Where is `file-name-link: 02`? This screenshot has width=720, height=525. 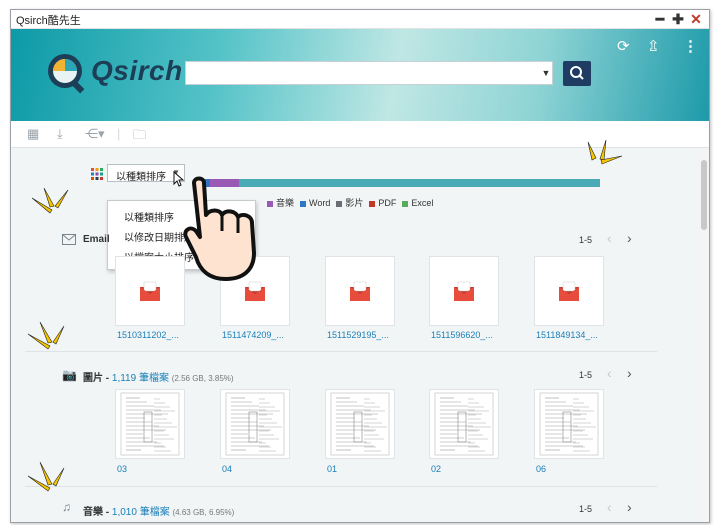 file-name-link: 02 is located at coordinates (436, 469).